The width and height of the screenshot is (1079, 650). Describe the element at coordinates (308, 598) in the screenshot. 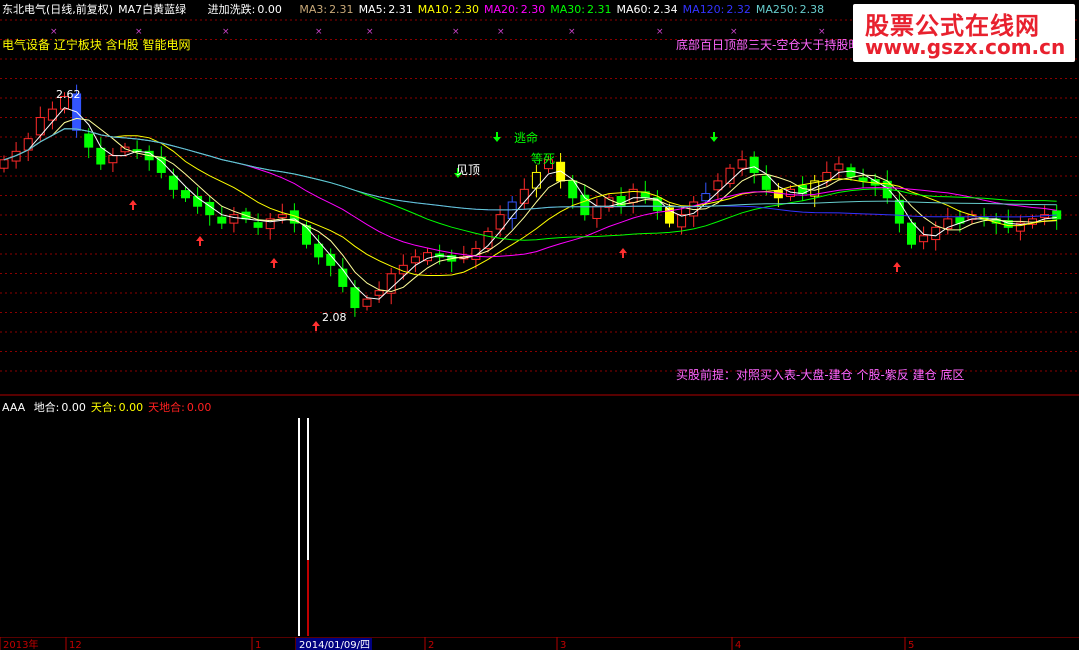

I see `tiandihe-bar` at that location.